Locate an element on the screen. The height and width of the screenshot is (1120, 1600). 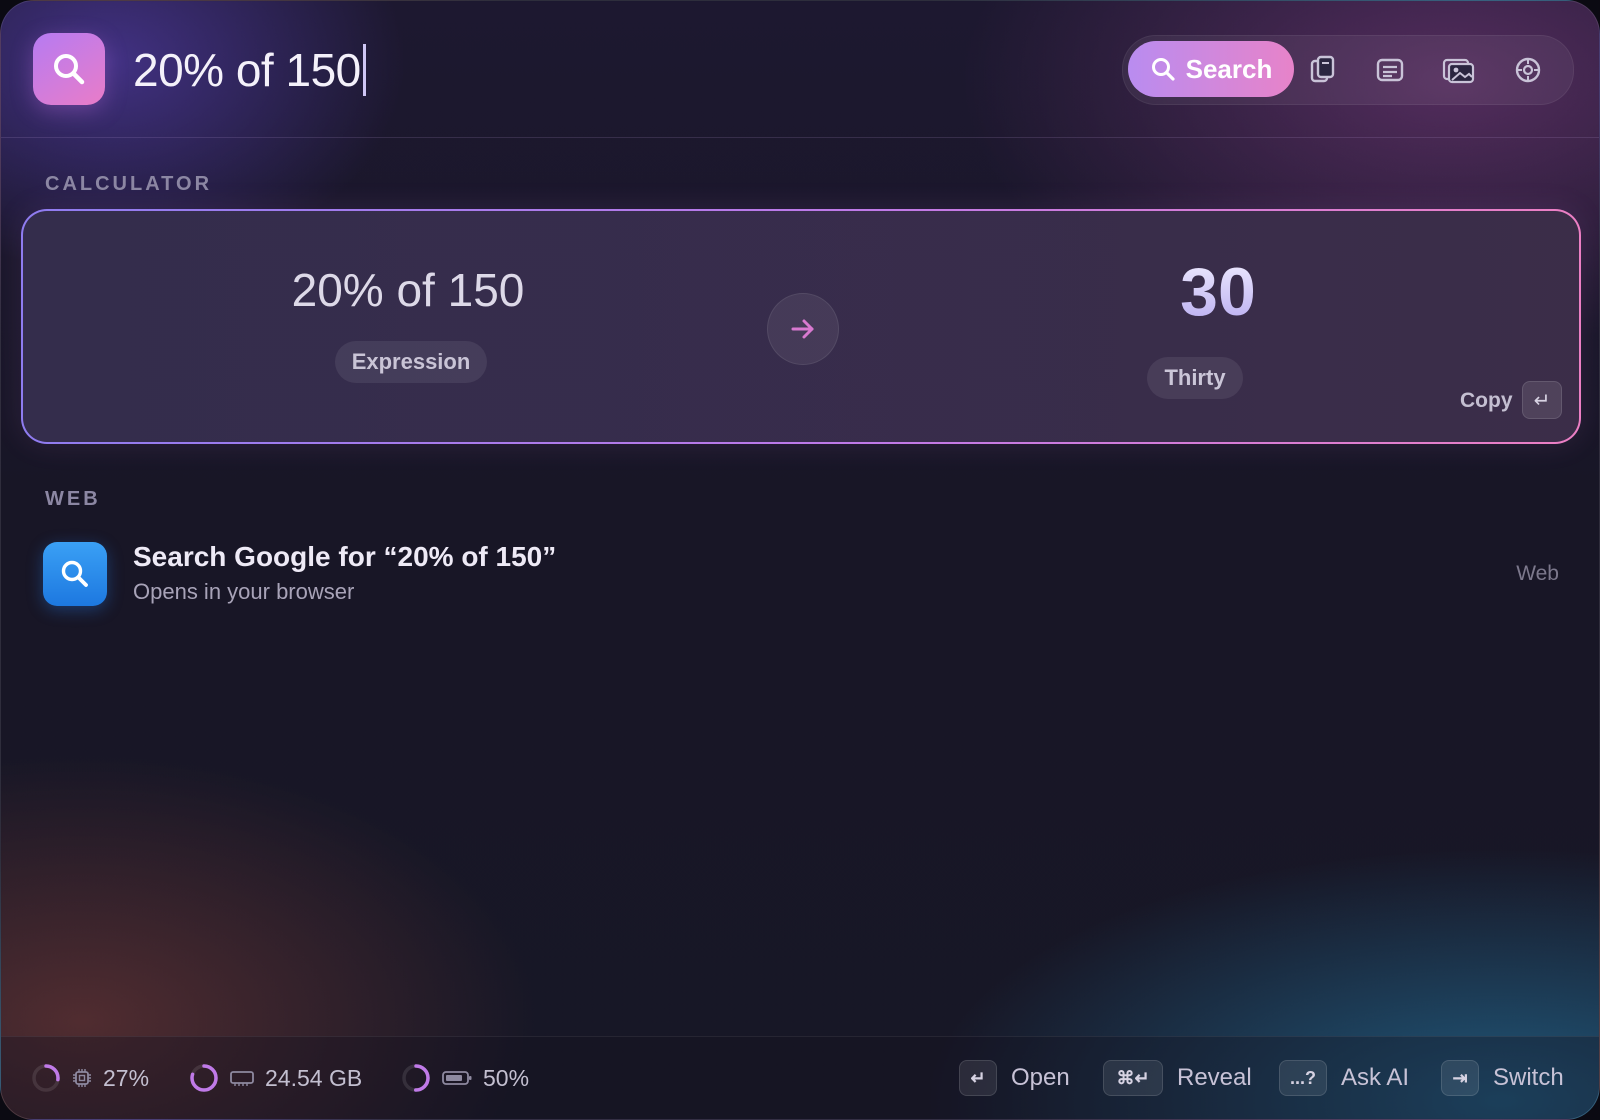
images-icon is located at coordinates (1459, 70).